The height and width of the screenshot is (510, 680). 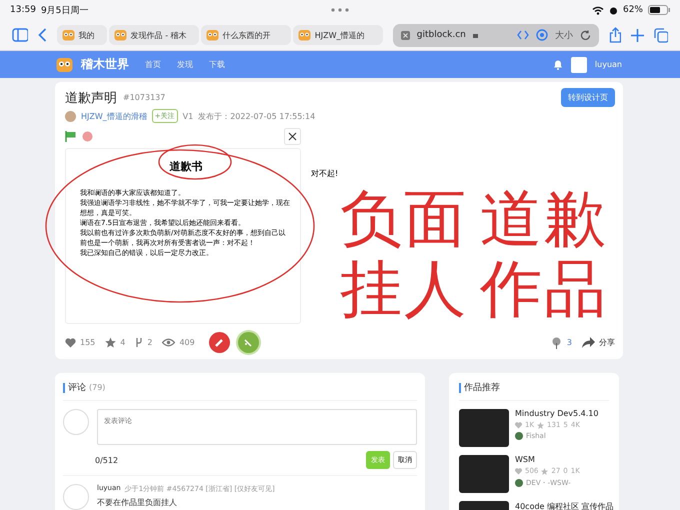 I want to click on wifi-icon, so click(x=598, y=10).